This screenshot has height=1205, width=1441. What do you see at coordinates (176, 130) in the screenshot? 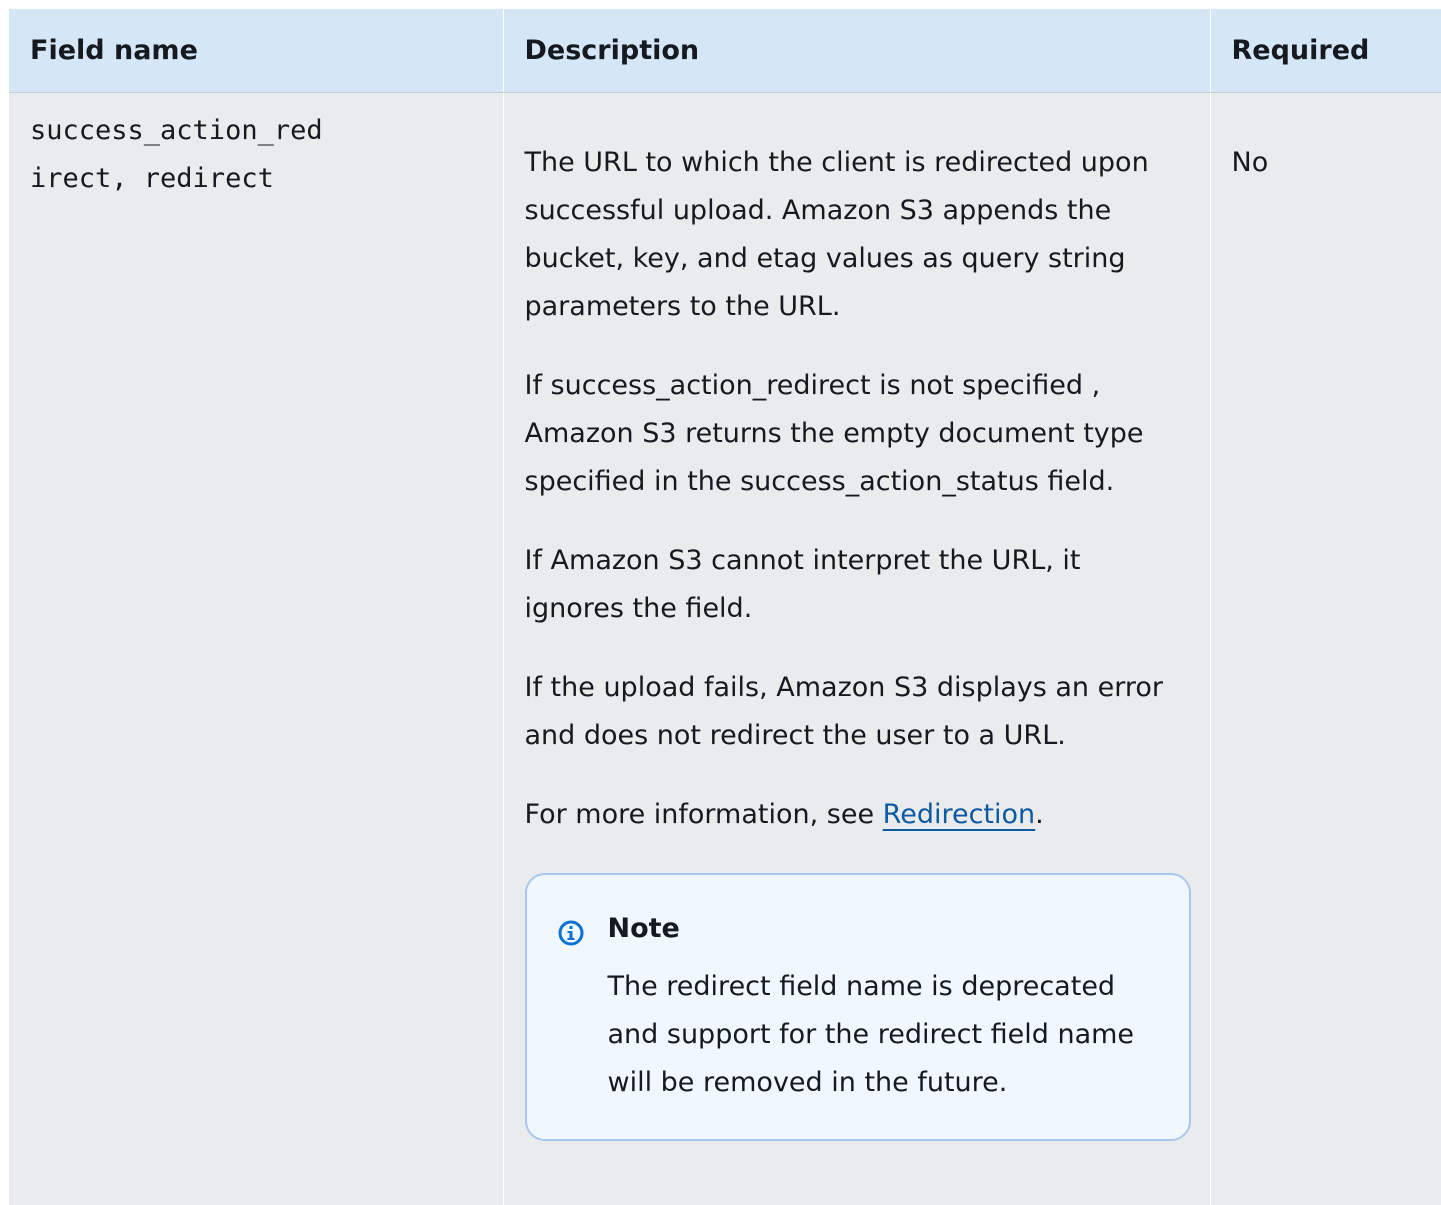
I see `field-name-line-1: success_action_red` at bounding box center [176, 130].